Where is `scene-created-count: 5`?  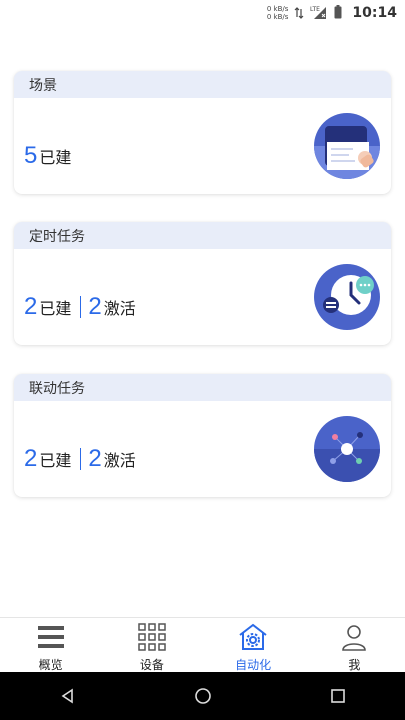 scene-created-count: 5 is located at coordinates (31, 155).